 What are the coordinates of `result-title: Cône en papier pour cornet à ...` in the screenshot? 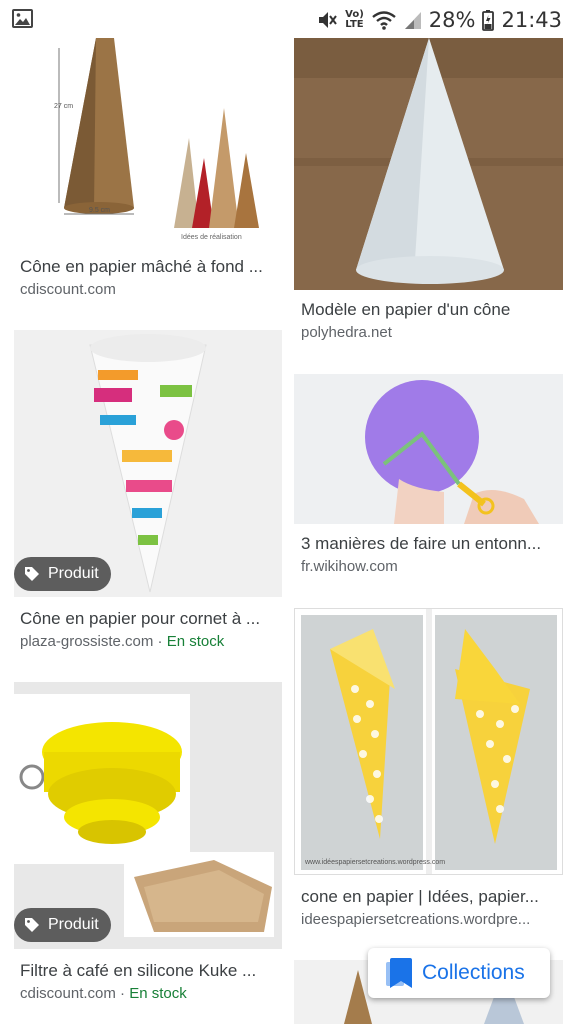 It's located at (150, 619).